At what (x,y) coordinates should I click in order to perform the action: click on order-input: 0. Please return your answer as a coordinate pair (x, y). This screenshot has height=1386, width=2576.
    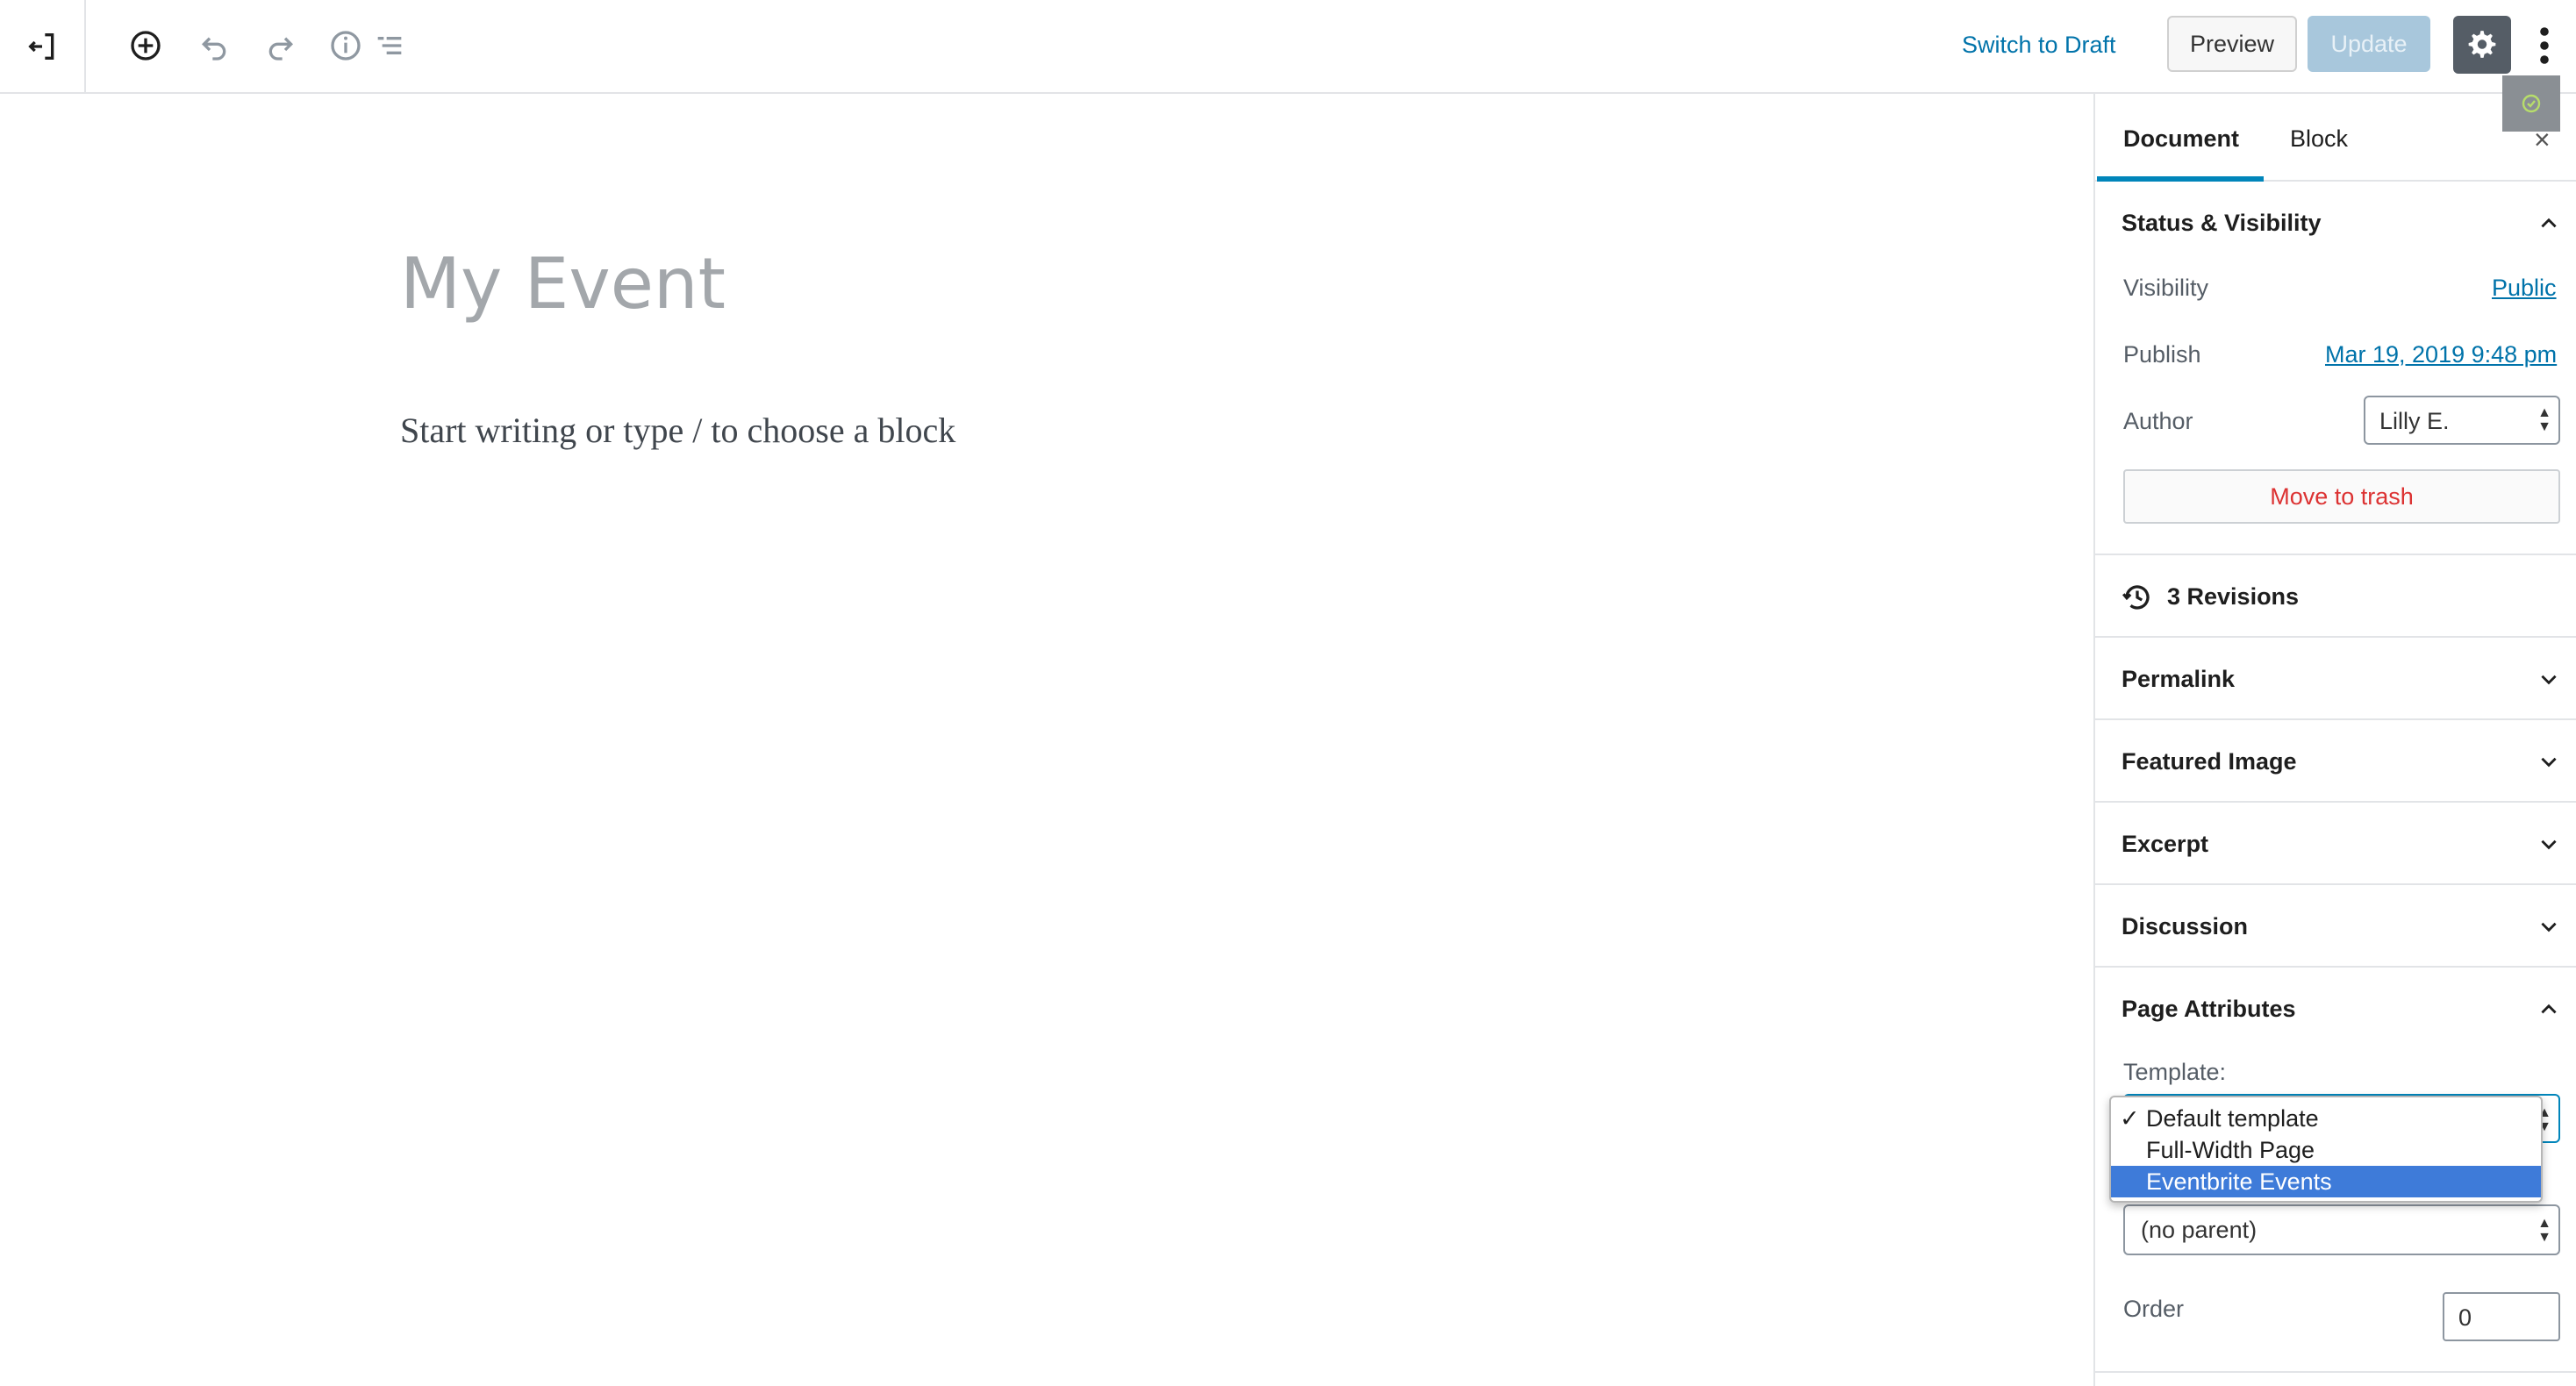
    Looking at the image, I should click on (2501, 1317).